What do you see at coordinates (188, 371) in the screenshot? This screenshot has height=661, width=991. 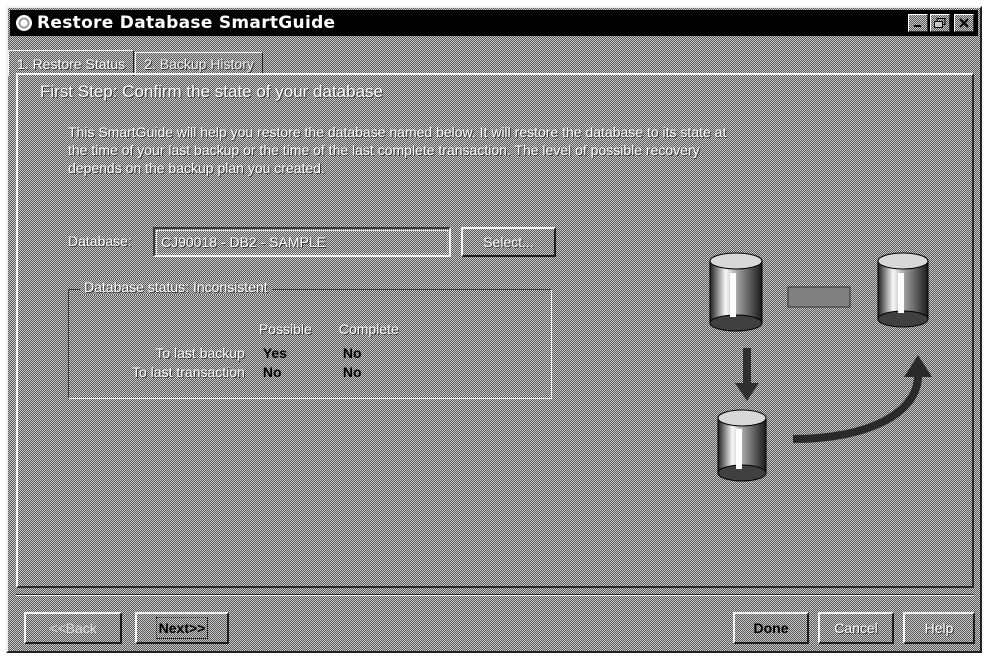 I see `row-label-last-transaction: To last transaction` at bounding box center [188, 371].